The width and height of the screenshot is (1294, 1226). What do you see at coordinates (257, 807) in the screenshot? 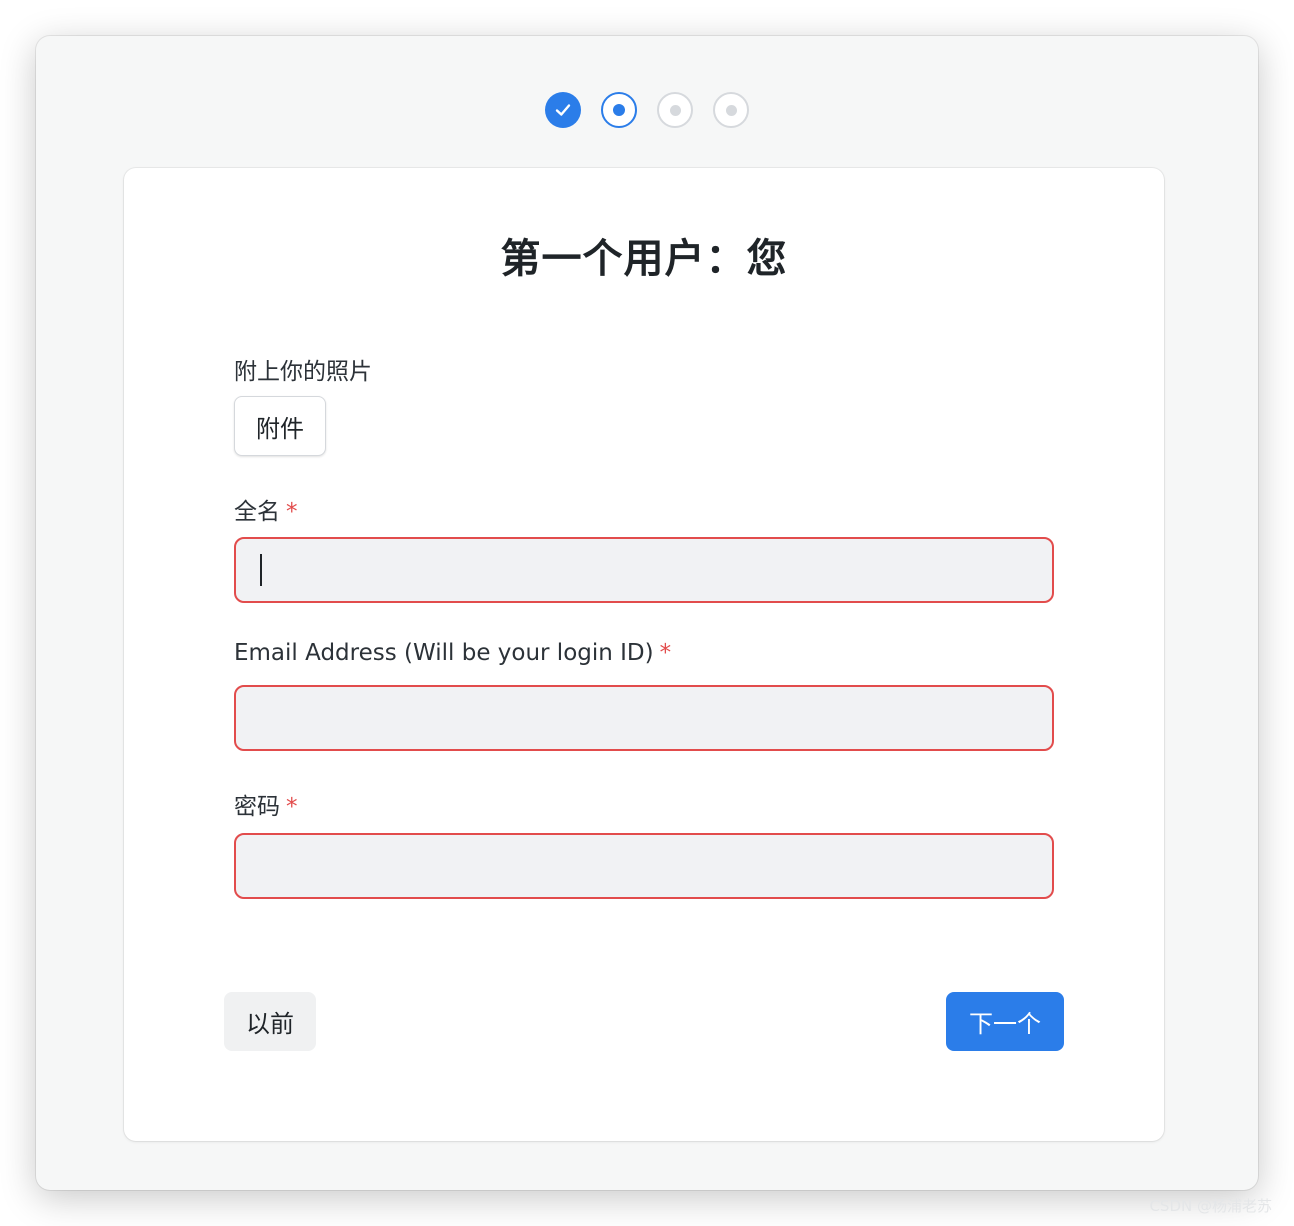
I see `password-label-text: 密码` at bounding box center [257, 807].